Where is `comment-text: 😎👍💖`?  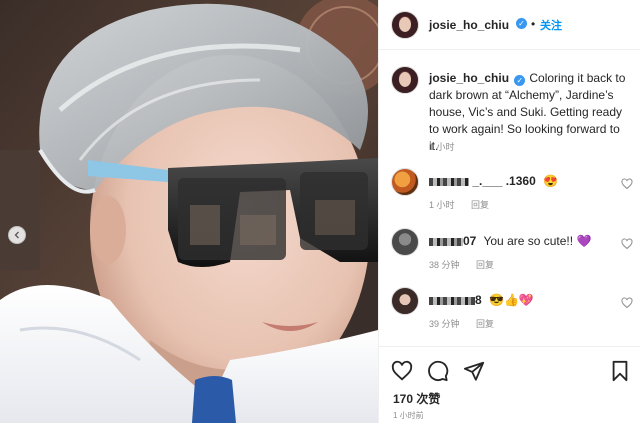
comment-text: 😎👍💖 is located at coordinates (511, 300).